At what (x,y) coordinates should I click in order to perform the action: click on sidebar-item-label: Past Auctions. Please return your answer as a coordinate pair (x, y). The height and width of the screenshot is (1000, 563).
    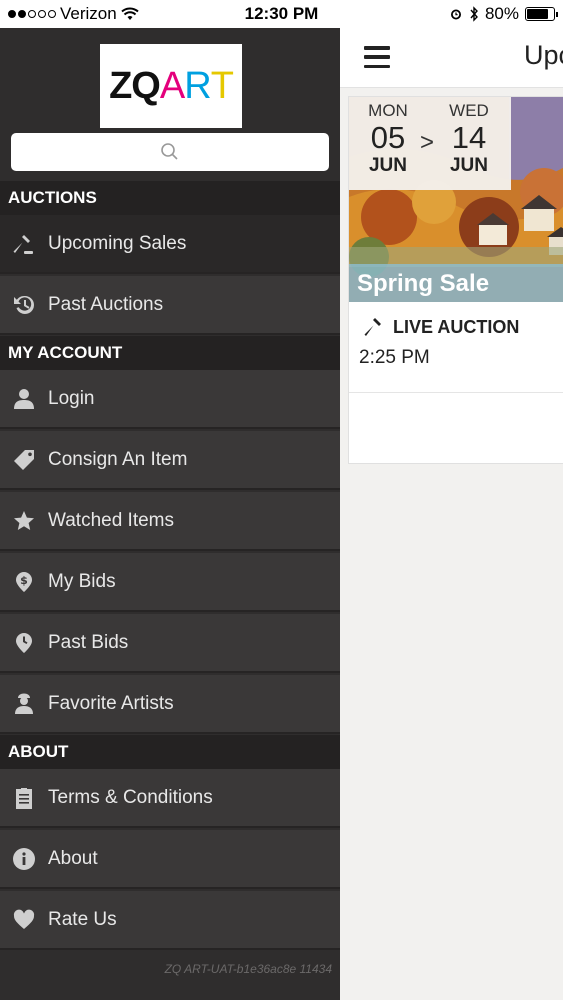
    Looking at the image, I should click on (106, 304).